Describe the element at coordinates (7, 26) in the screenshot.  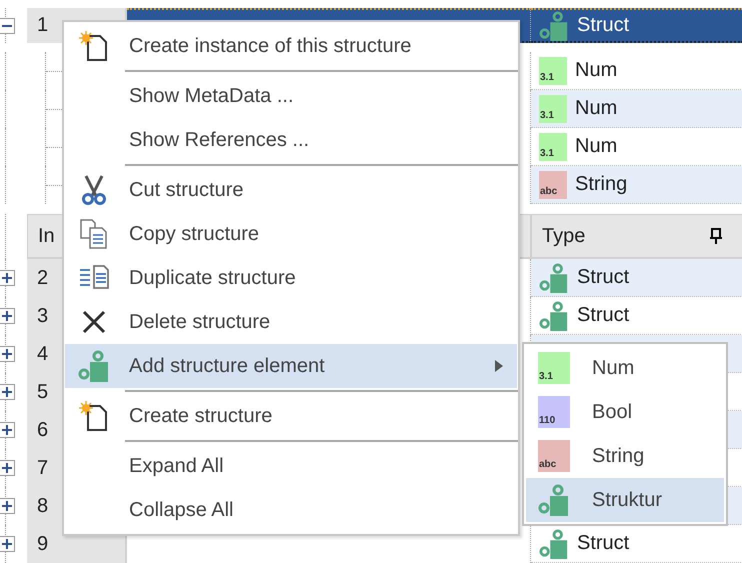
I see `collapse-icon` at that location.